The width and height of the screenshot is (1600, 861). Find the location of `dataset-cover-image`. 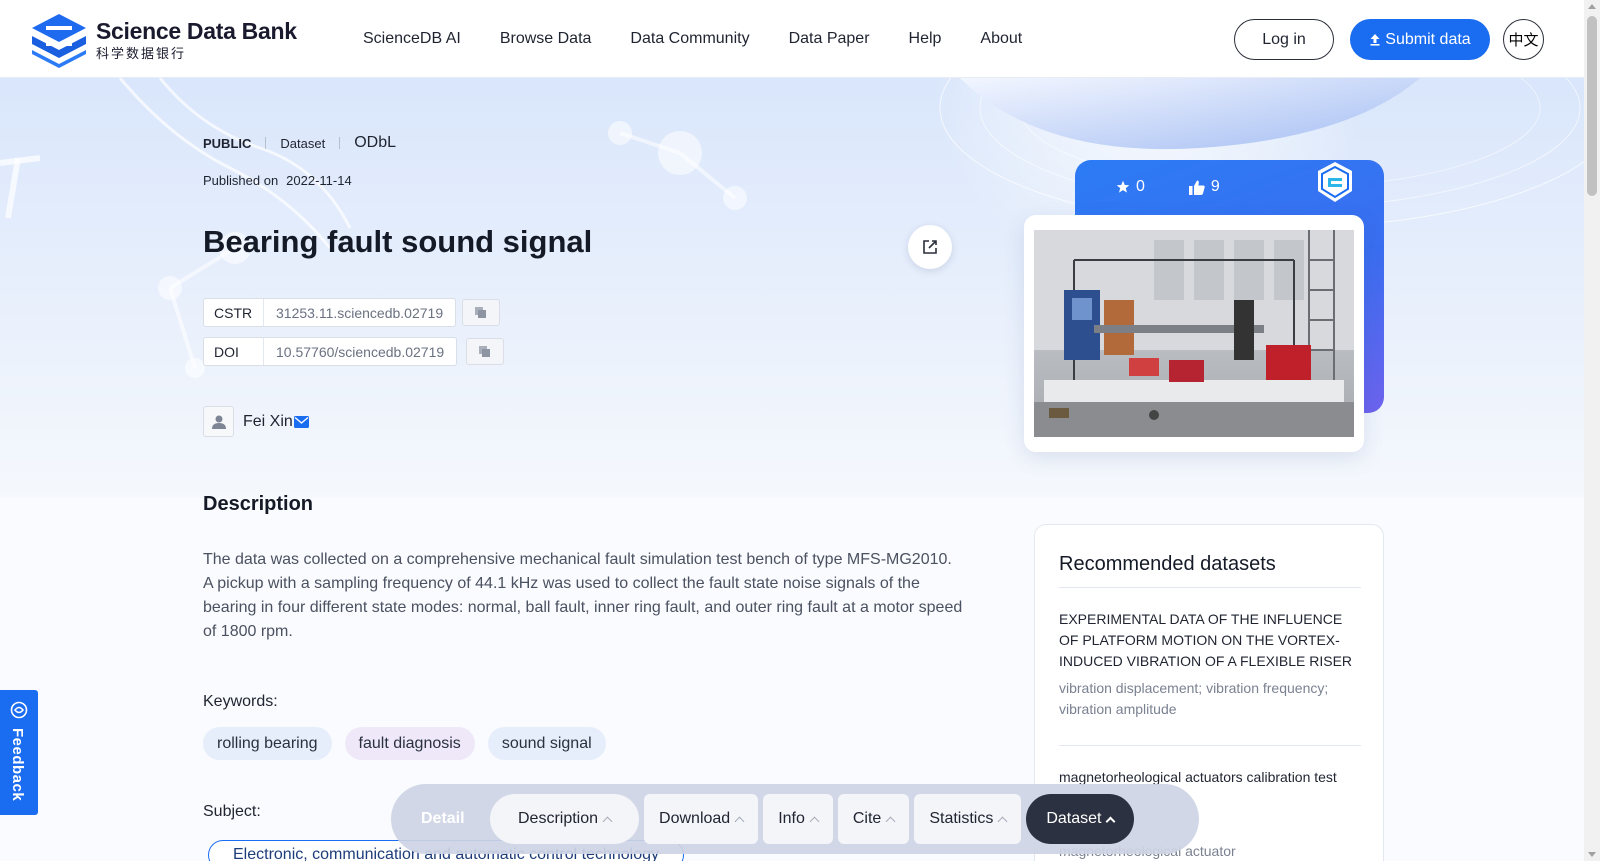

dataset-cover-image is located at coordinates (1194, 333).